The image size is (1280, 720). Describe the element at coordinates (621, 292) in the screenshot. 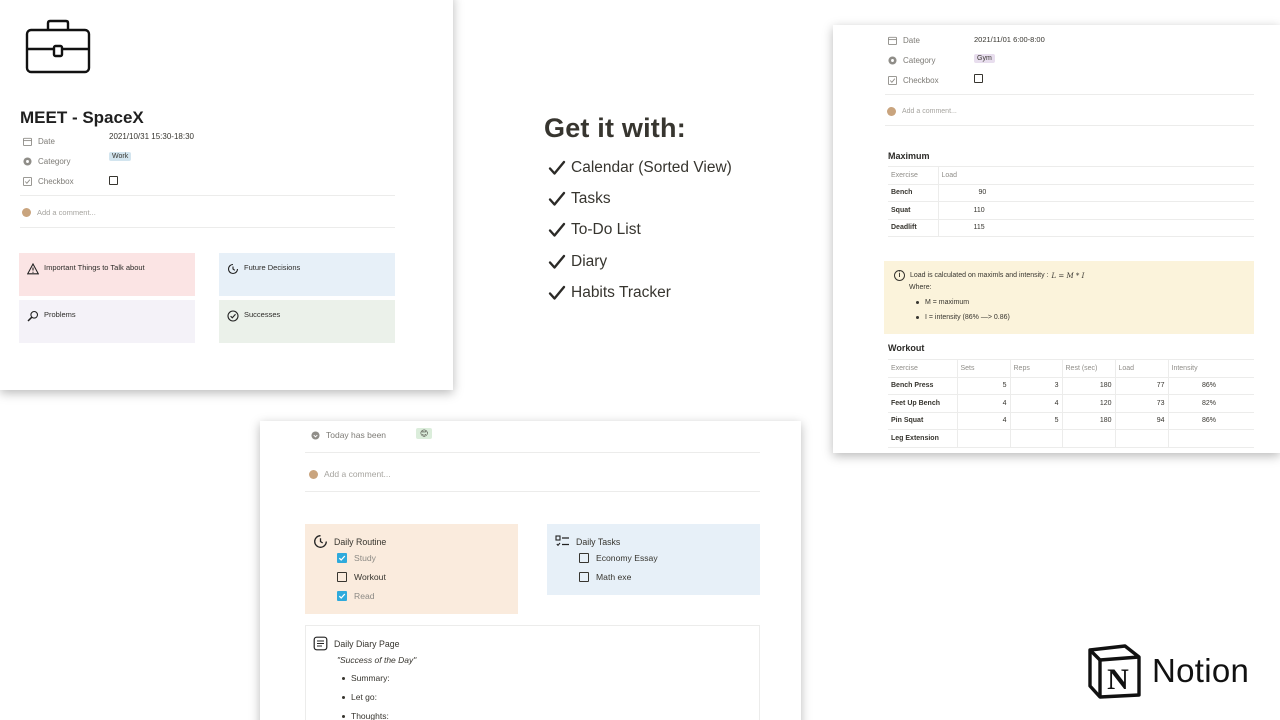

I see `feature-label: Habits Tracker` at that location.